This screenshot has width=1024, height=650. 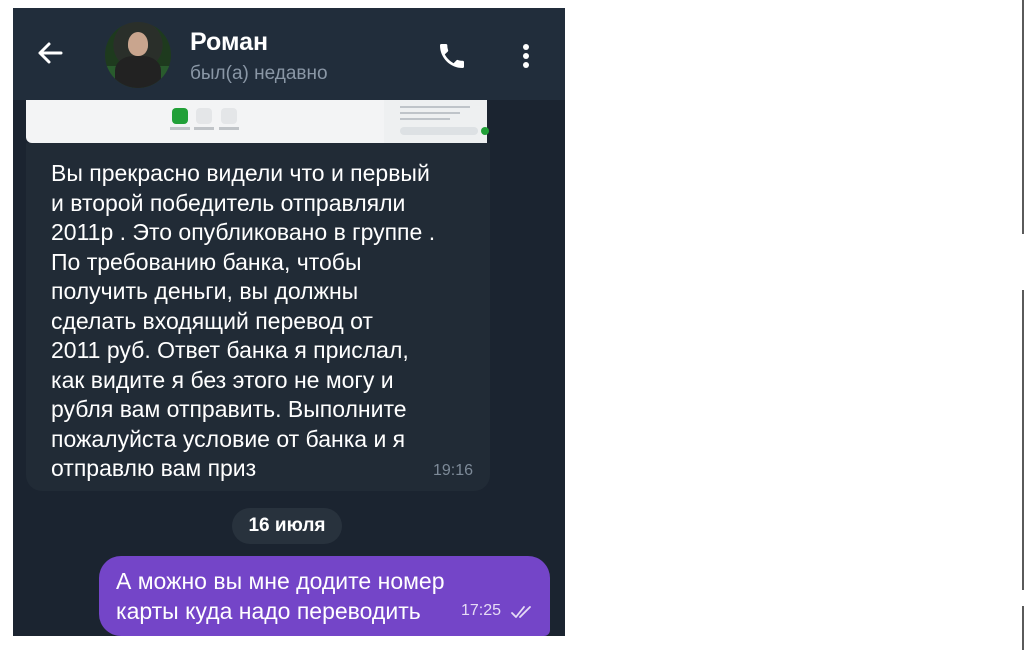 I want to click on image-attachment-preview, so click(x=257, y=121).